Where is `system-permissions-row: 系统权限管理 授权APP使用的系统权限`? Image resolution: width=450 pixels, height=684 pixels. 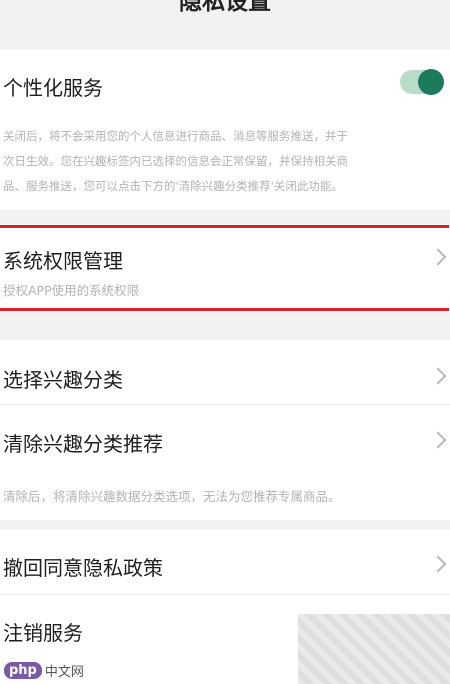 system-permissions-row: 系统权限管理 授权APP使用的系统权限 is located at coordinates (225, 268).